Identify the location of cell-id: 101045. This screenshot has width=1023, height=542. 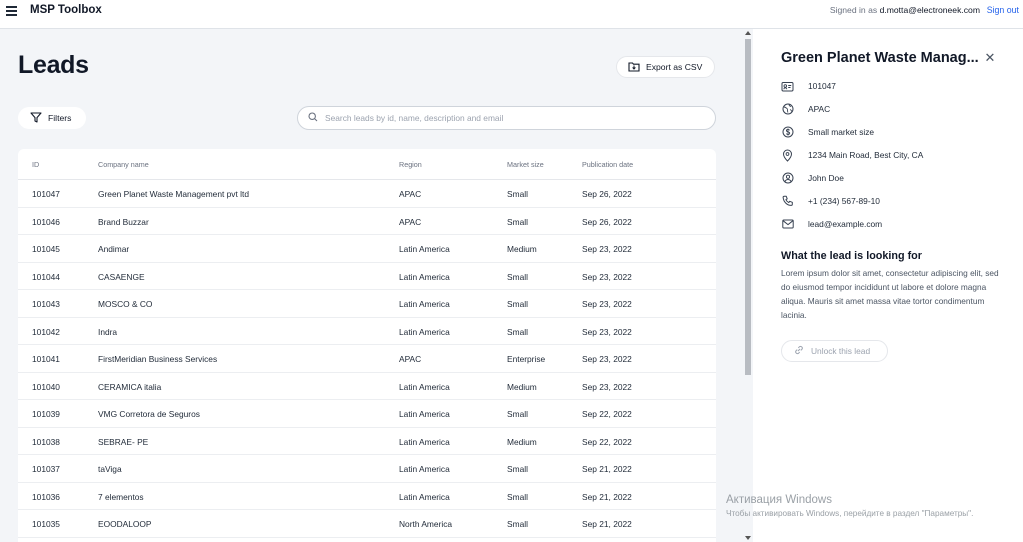
(46, 249).